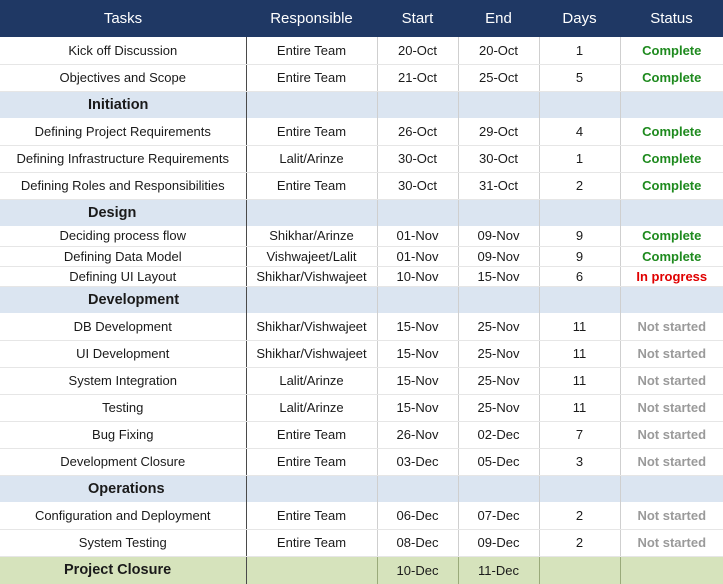  Describe the element at coordinates (417, 18) in the screenshot. I see `header-start: Start` at that location.